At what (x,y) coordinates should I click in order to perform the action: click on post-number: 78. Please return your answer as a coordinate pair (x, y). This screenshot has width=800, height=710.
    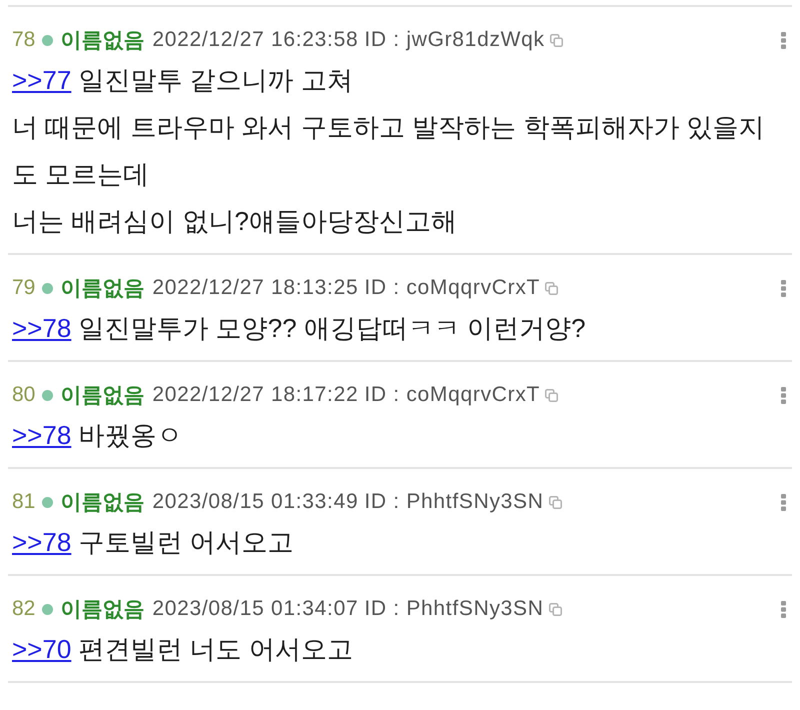
    Looking at the image, I should click on (24, 40).